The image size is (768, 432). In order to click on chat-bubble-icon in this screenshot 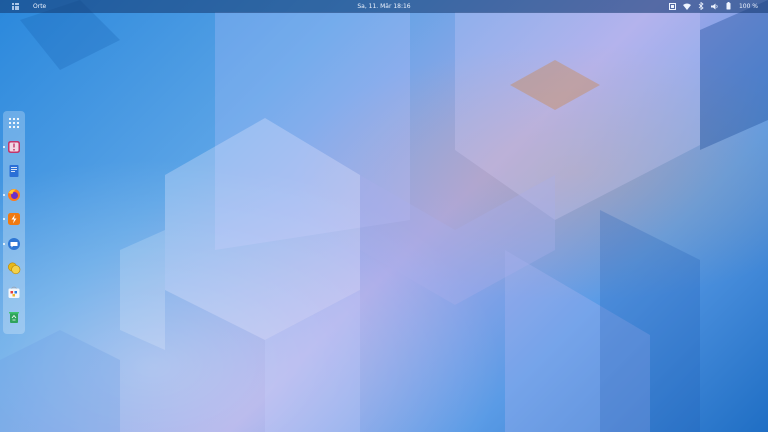, I will do `click(14, 244)`.